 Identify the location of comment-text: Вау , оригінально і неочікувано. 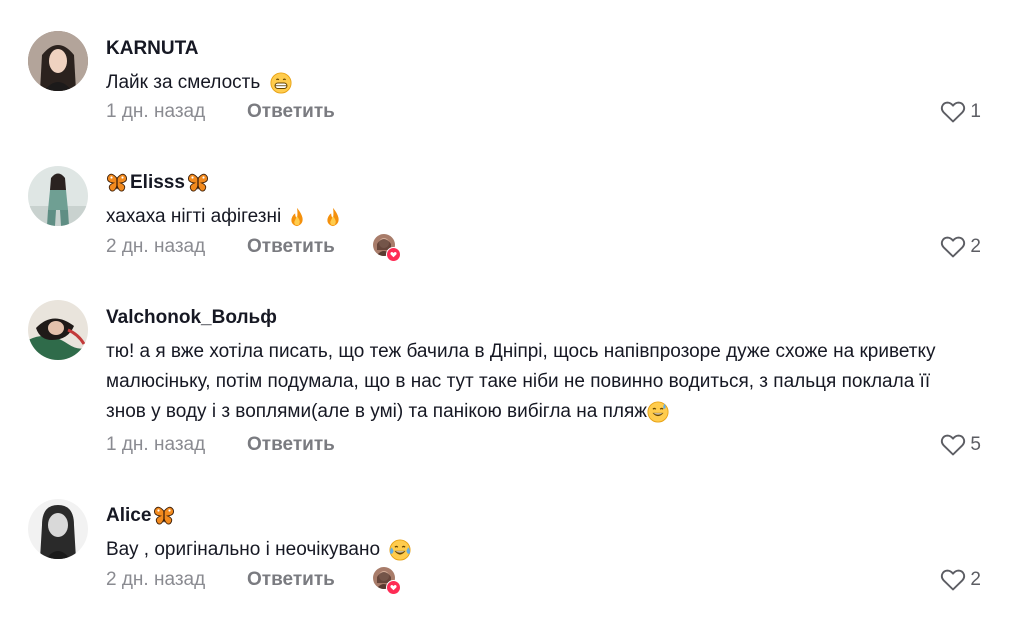
(548, 550).